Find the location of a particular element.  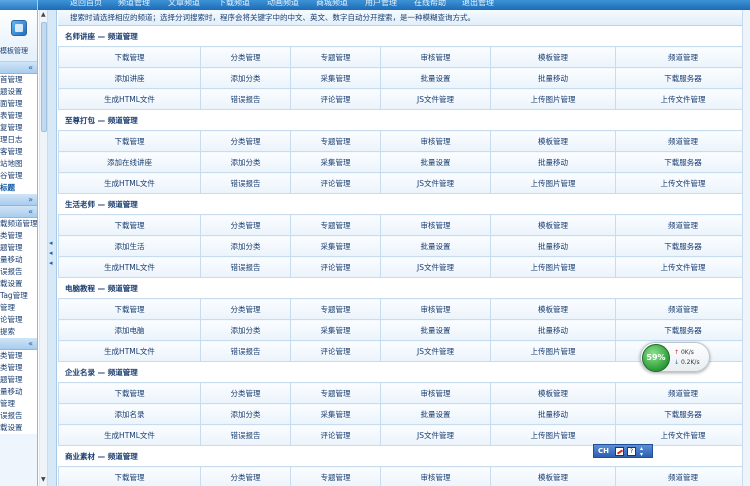

sidebar-group-toggle-icon: » is located at coordinates (18, 200).